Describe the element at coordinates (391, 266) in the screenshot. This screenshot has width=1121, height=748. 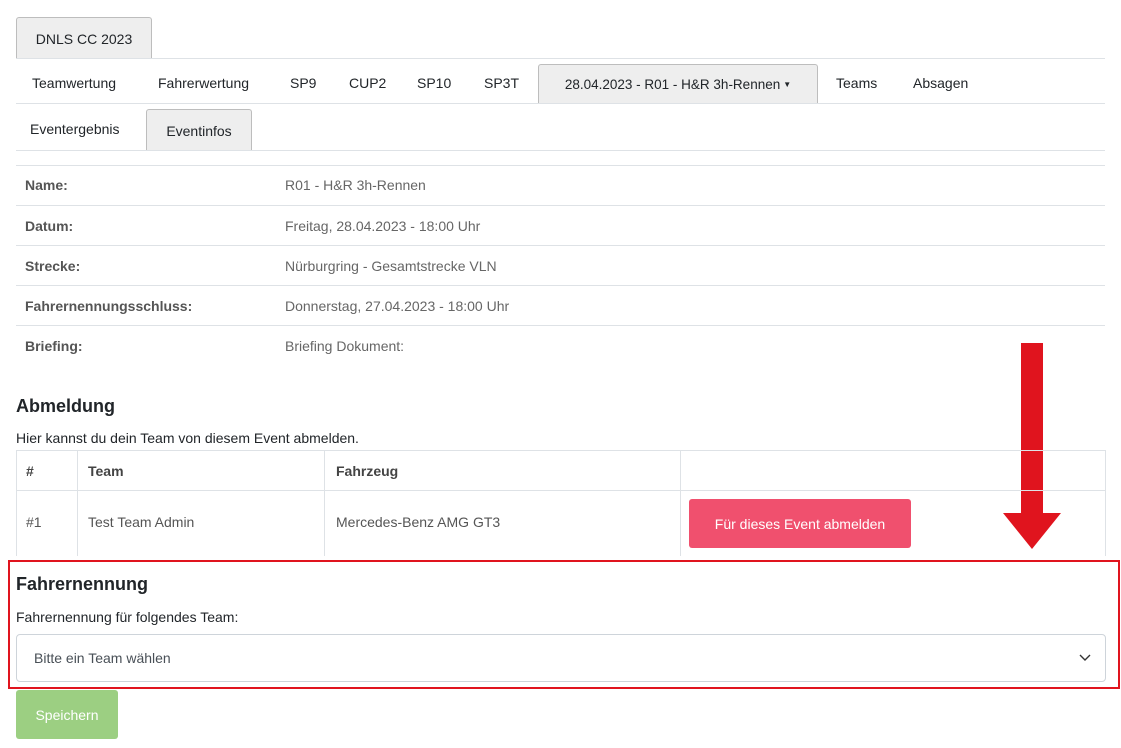
I see `info-strecke-value: Nürburgring - Gesamtstrecke VLN` at that location.